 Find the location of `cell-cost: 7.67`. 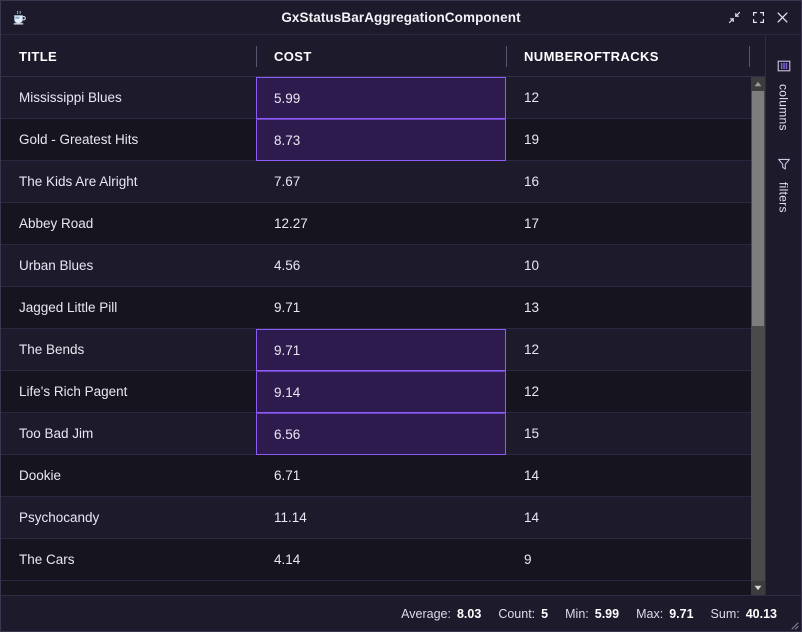

cell-cost: 7.67 is located at coordinates (381, 181).